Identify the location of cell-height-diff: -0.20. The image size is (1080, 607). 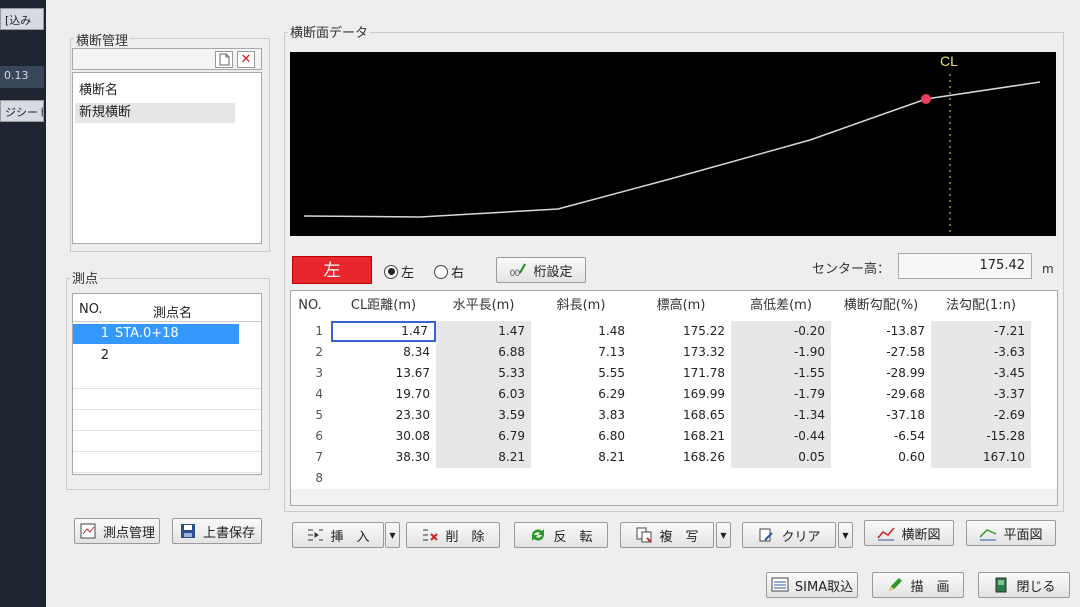
(781, 331).